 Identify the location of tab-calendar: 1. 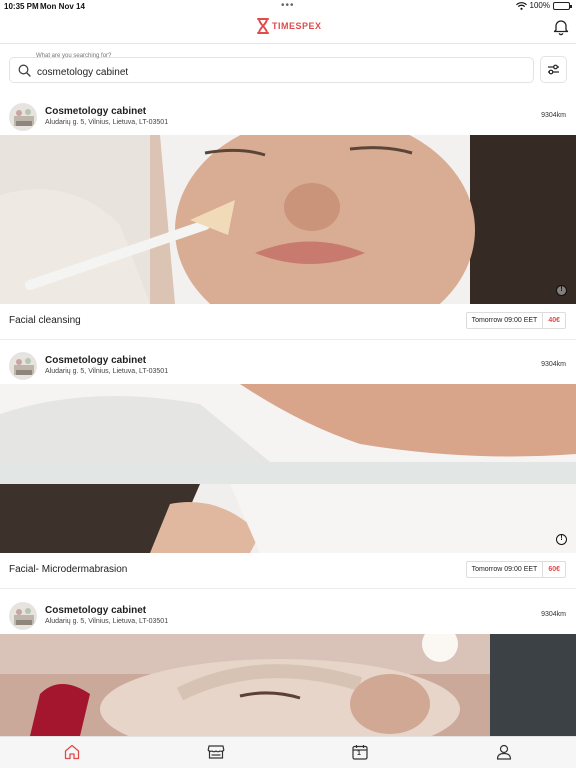
(360, 752).